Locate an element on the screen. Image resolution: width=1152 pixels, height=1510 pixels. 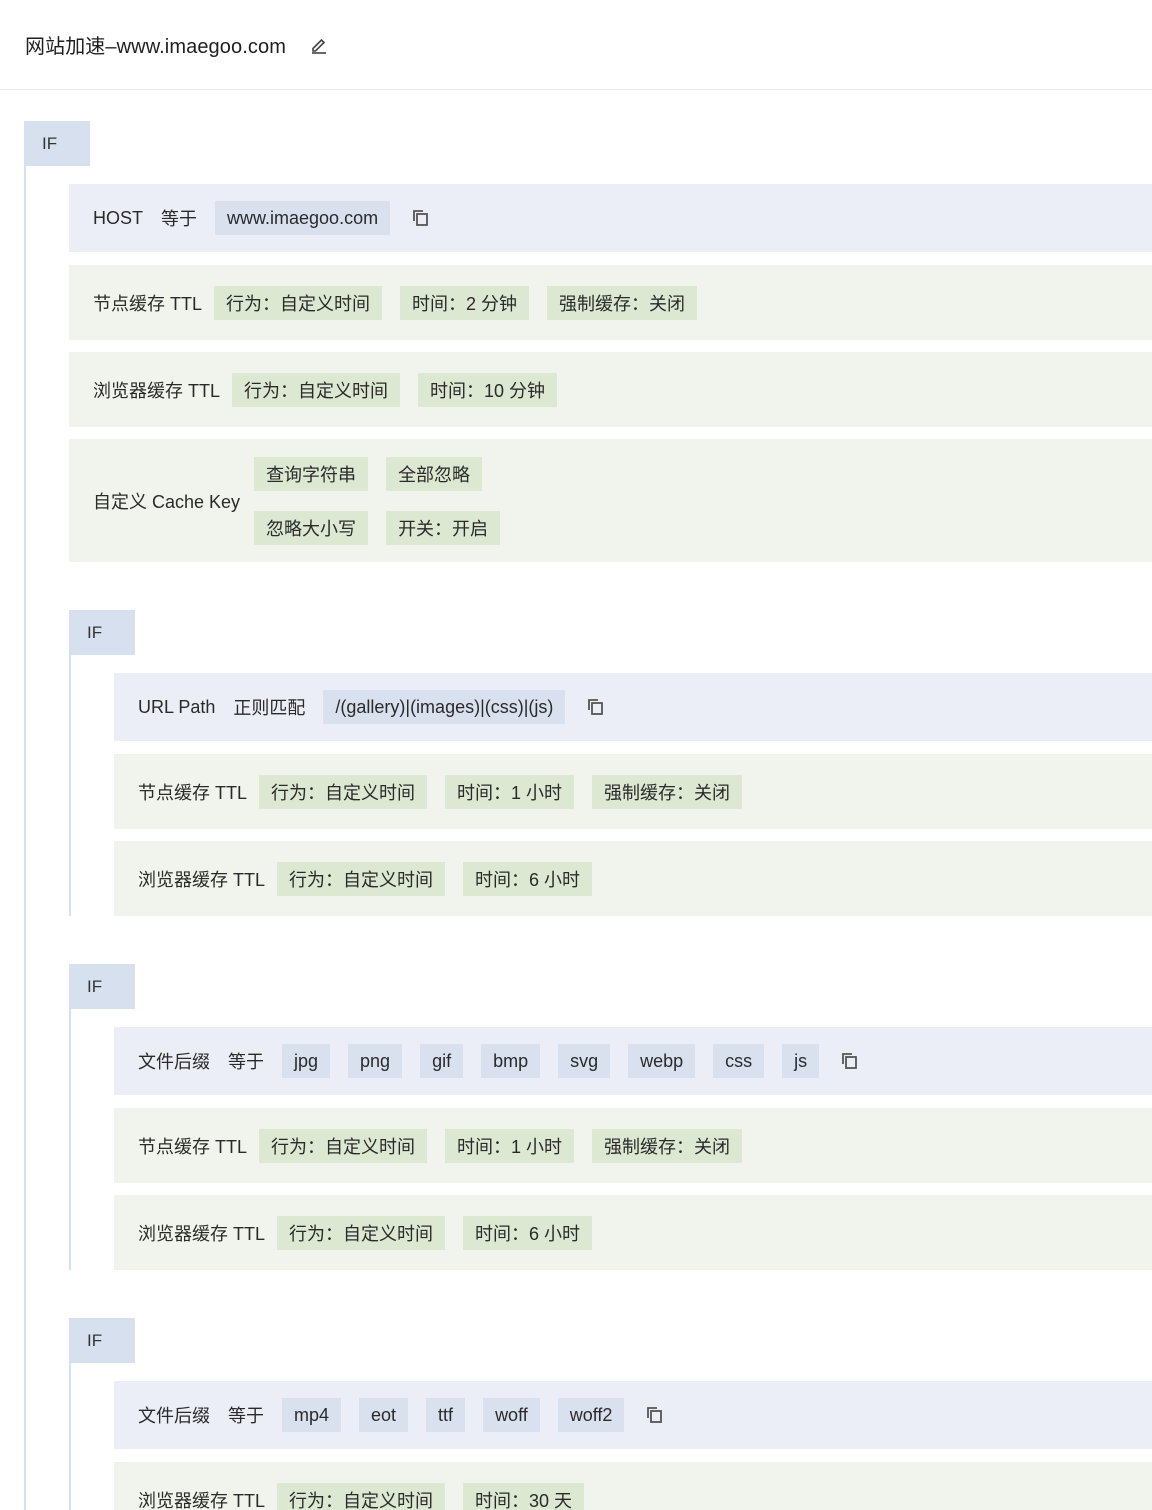
suffix-chip: bmp is located at coordinates (511, 1061).